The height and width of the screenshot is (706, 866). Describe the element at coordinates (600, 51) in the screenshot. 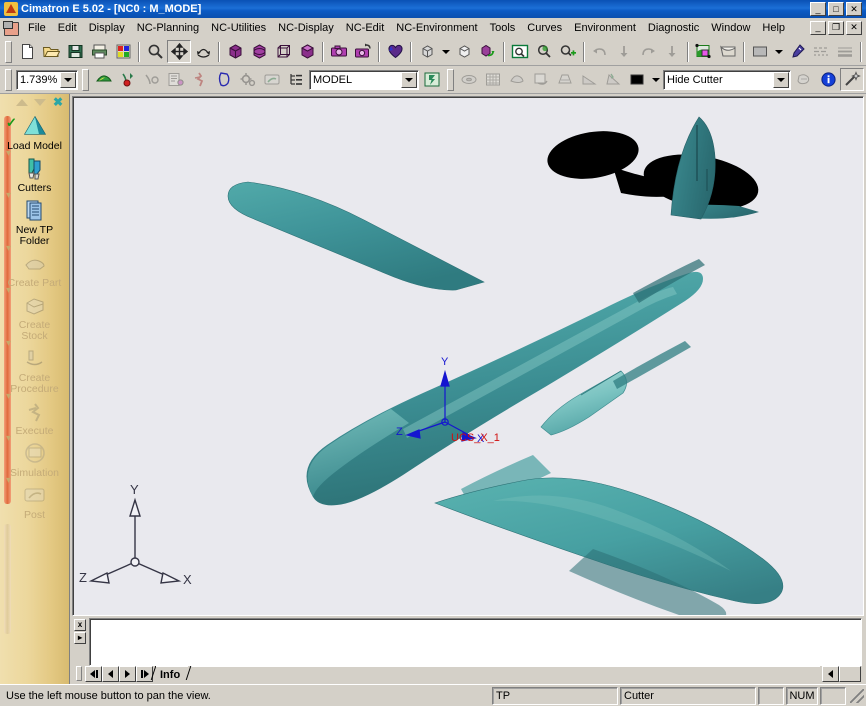

I see `undo-icon` at that location.